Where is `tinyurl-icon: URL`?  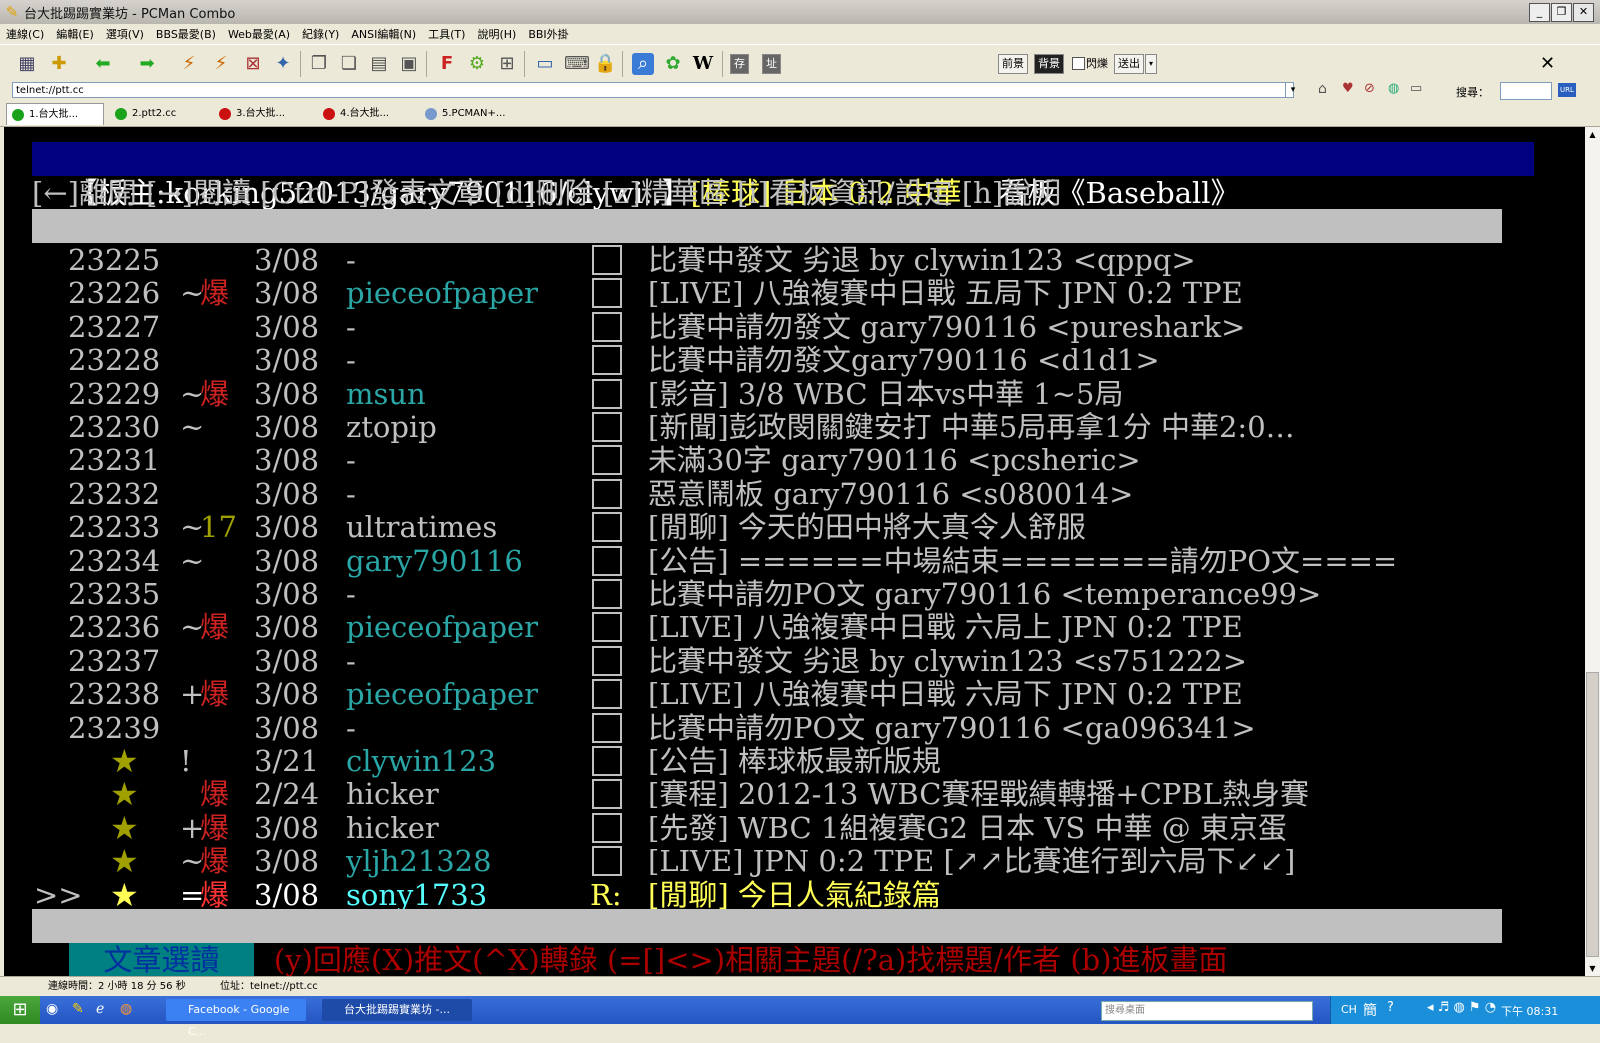
tinyurl-icon: URL is located at coordinates (1567, 90).